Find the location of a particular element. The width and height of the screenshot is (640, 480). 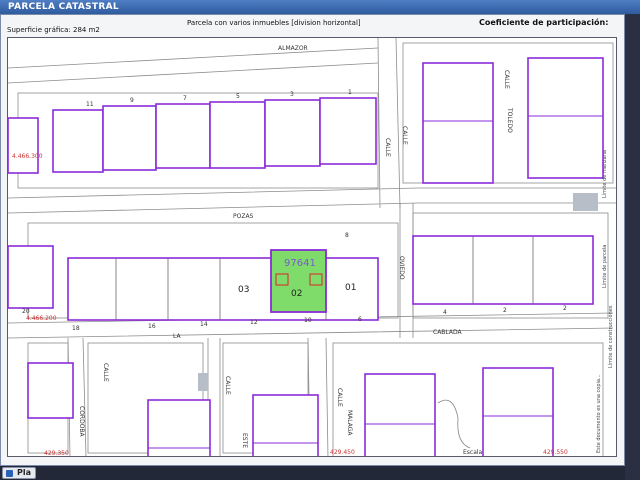

legend-item: Límite de manzana is located at coordinates (604, 174).